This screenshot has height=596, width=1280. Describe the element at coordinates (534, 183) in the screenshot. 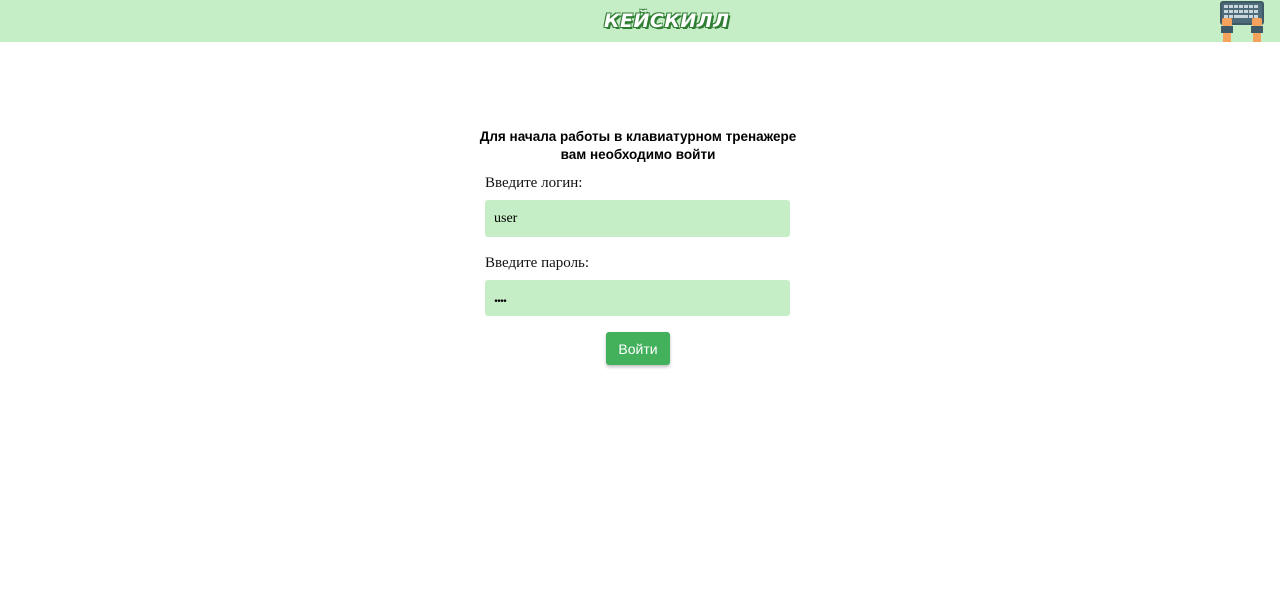

I see `login-label: Введите логин:` at that location.